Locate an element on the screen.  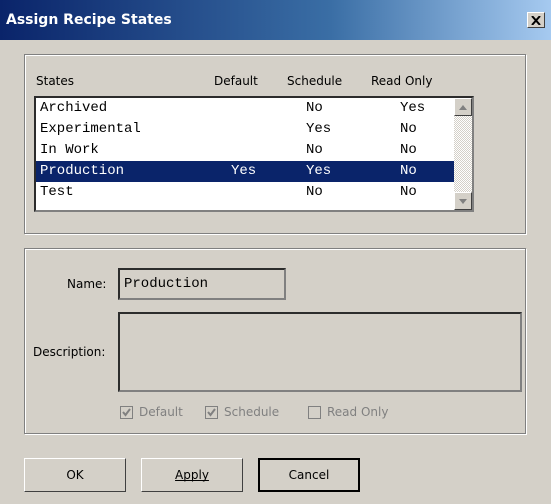
schedule-column-header: Schedule is located at coordinates (315, 81).